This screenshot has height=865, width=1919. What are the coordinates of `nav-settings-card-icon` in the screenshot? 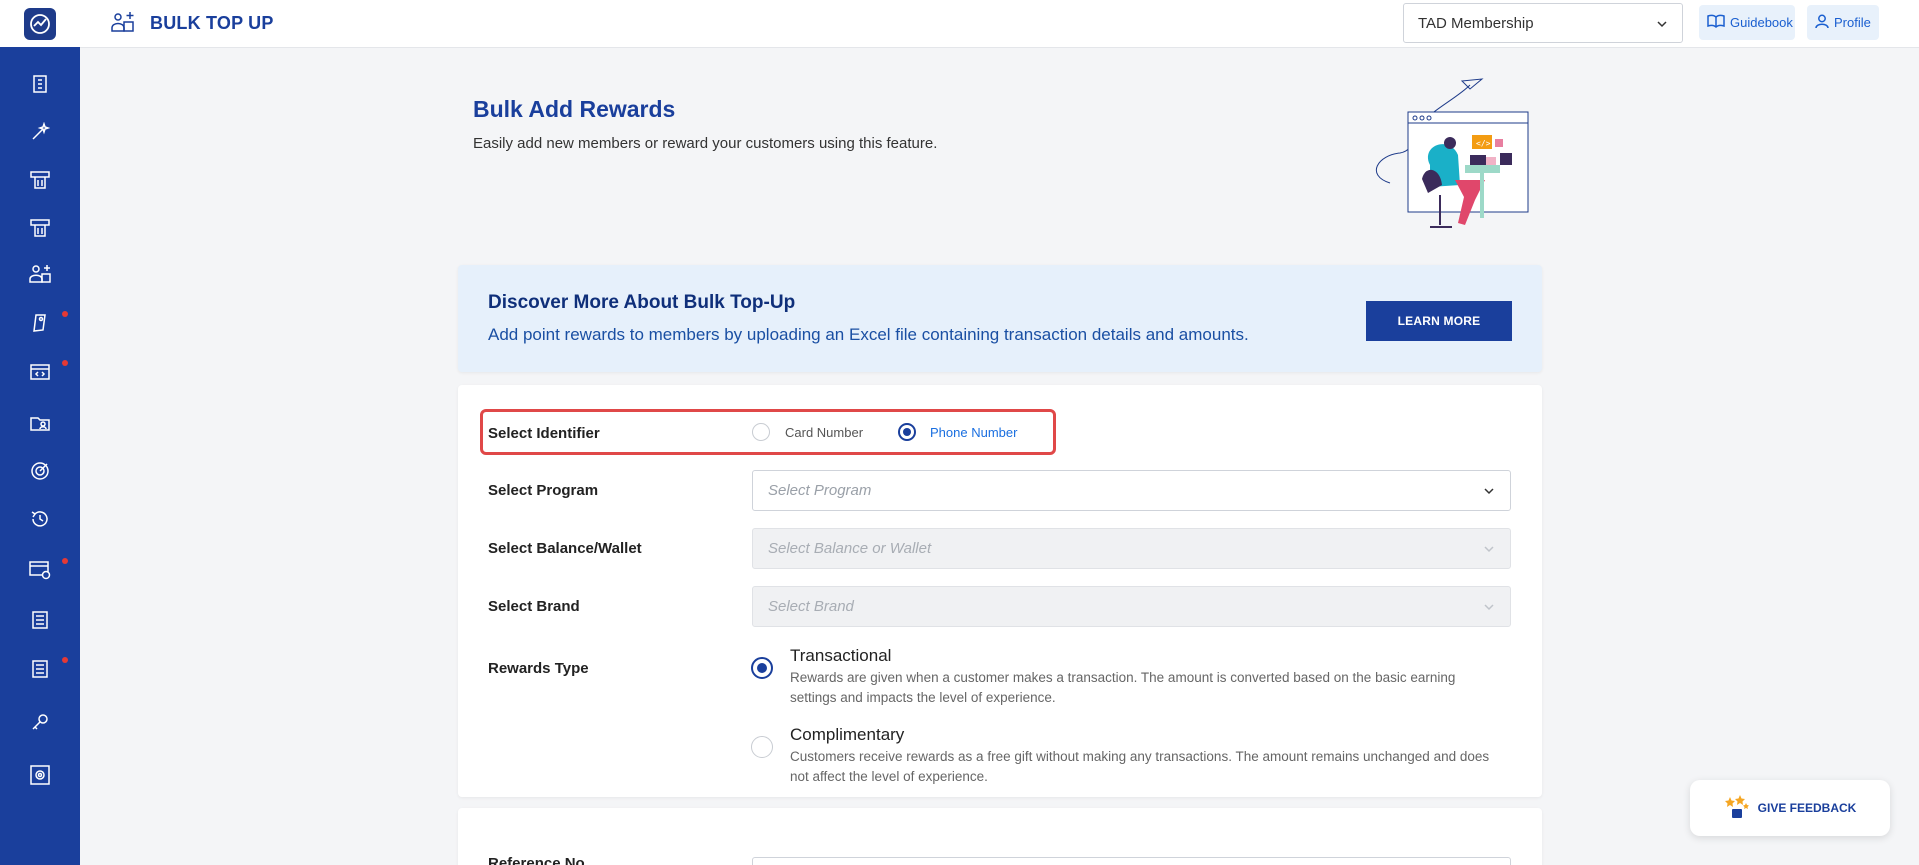 It's located at (40, 570).